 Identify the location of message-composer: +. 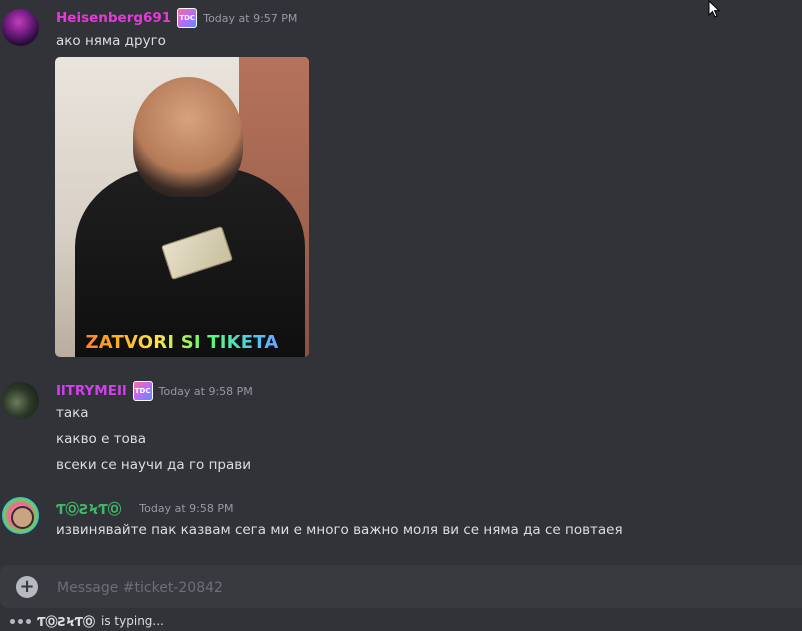
(401, 586).